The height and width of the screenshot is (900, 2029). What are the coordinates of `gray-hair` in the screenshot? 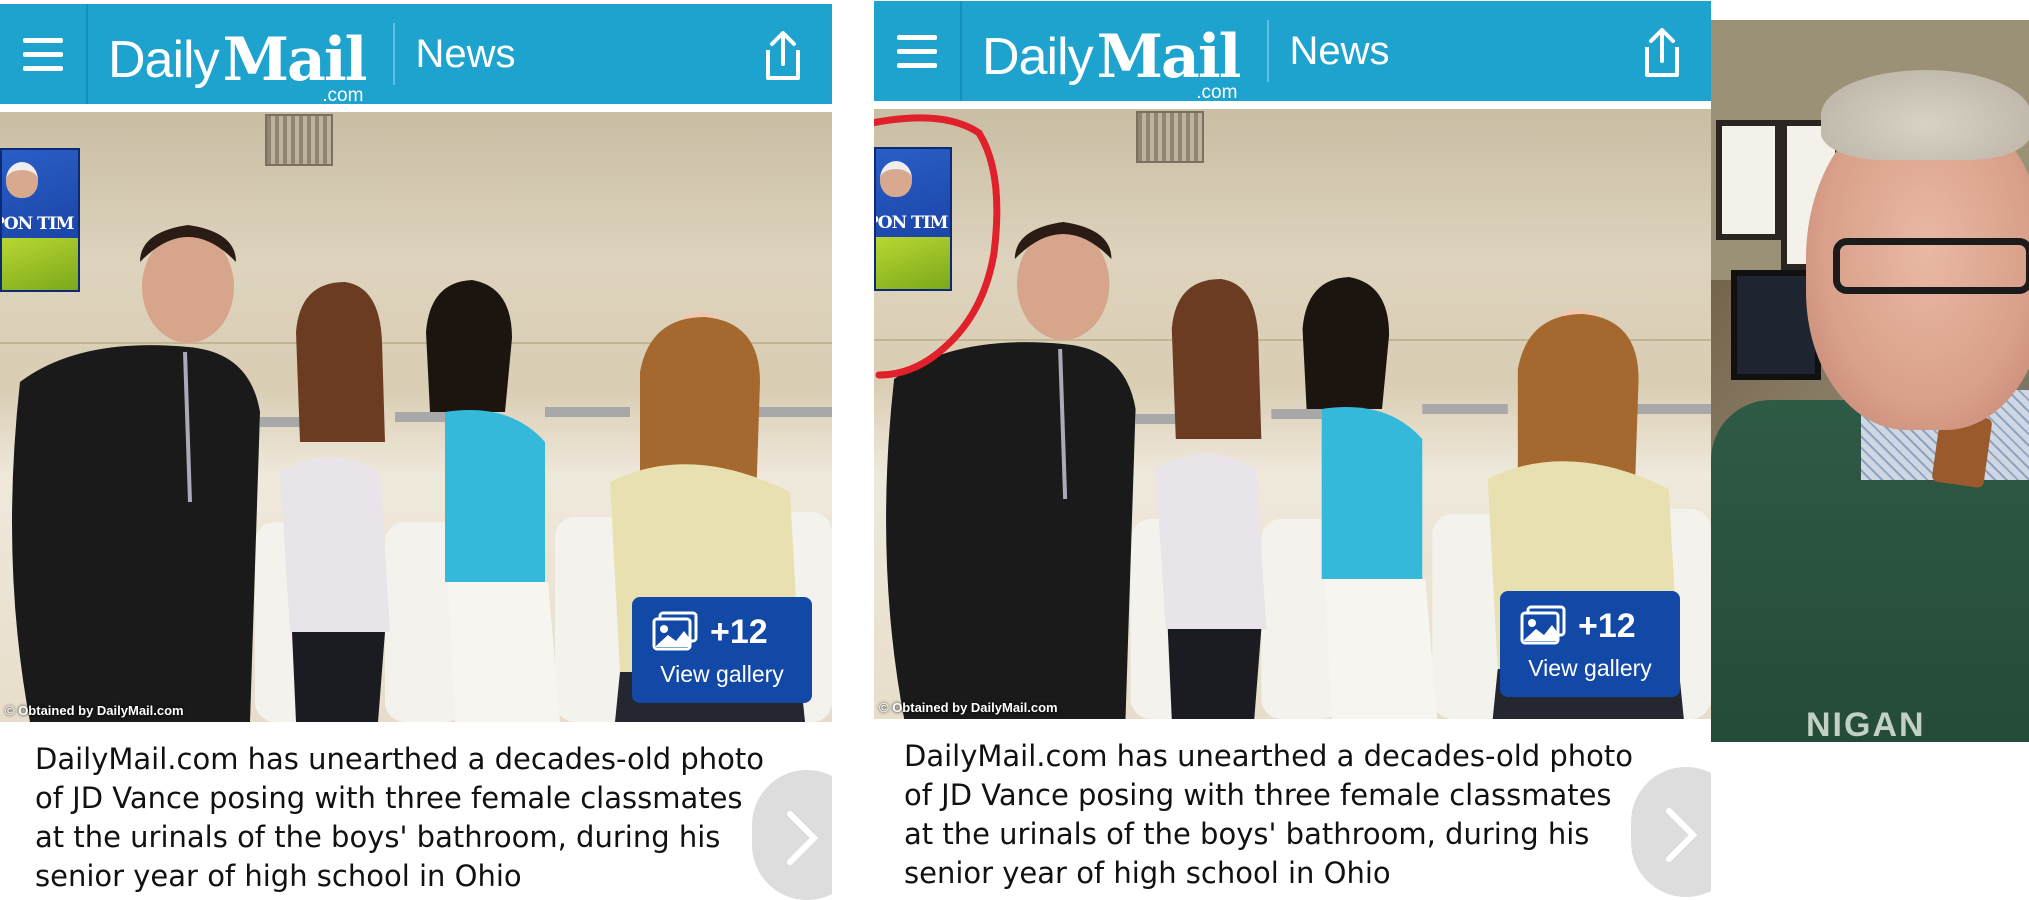 It's located at (1925, 115).